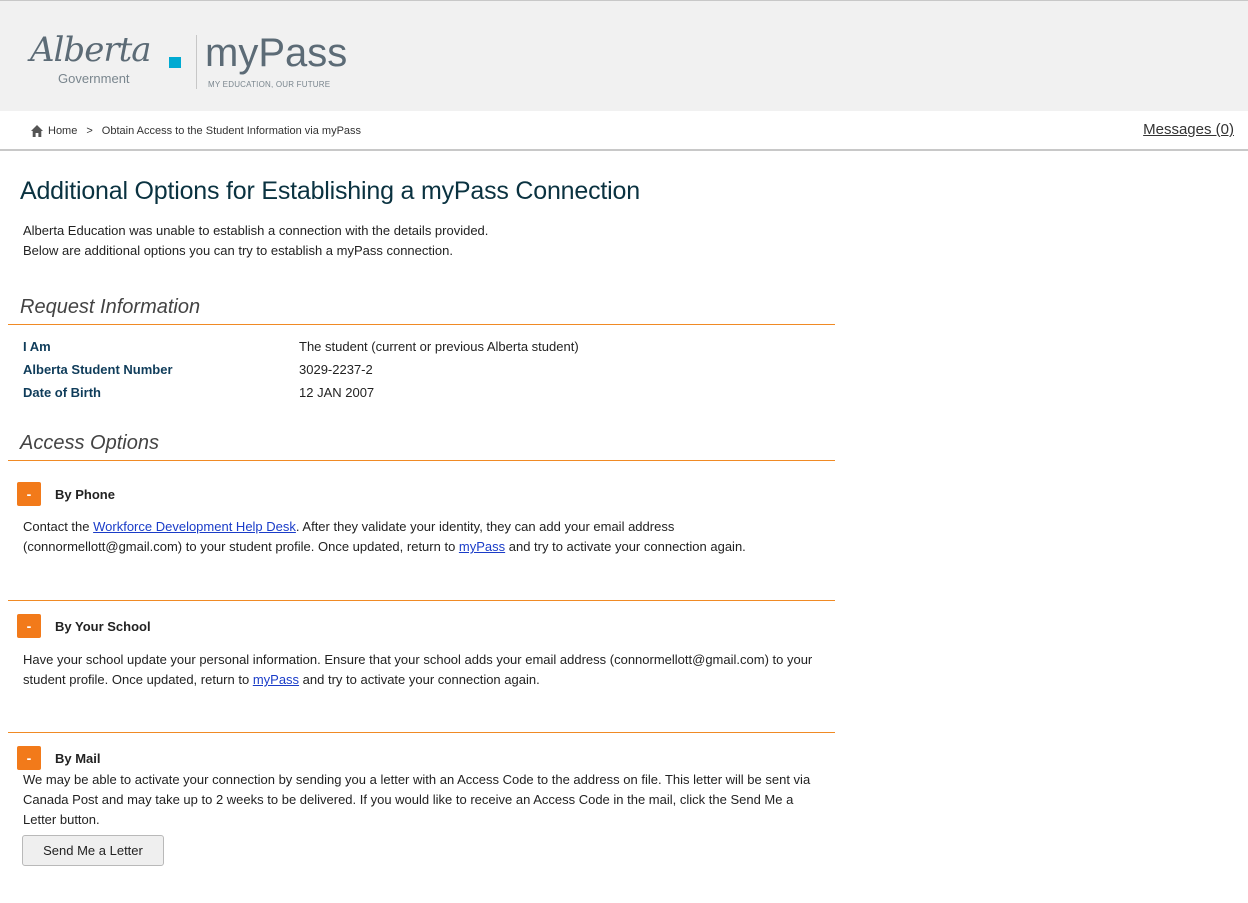  What do you see at coordinates (89, 443) in the screenshot?
I see `access-options-heading: Access Options` at bounding box center [89, 443].